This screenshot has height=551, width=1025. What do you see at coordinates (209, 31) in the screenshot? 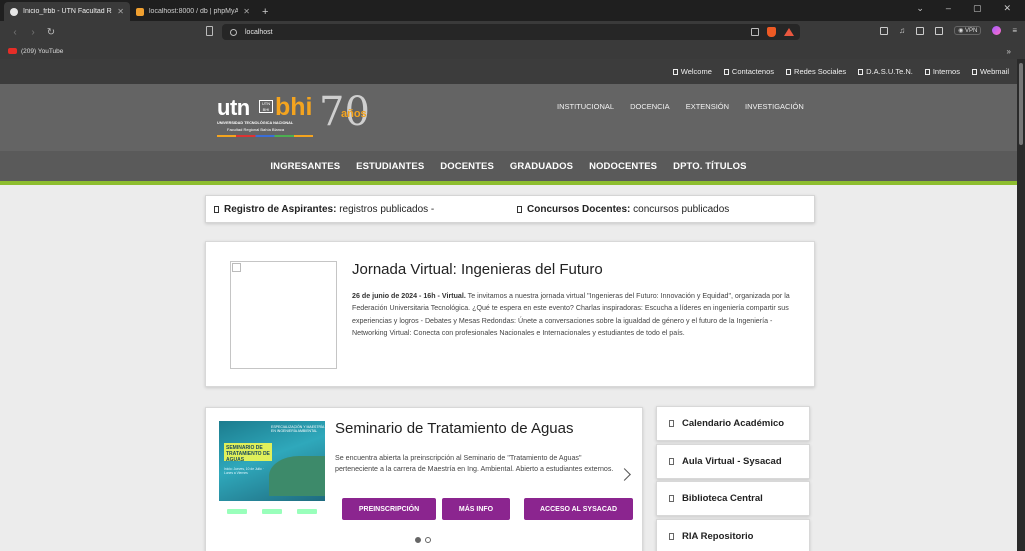
I see `bookmark-icon` at bounding box center [209, 31].